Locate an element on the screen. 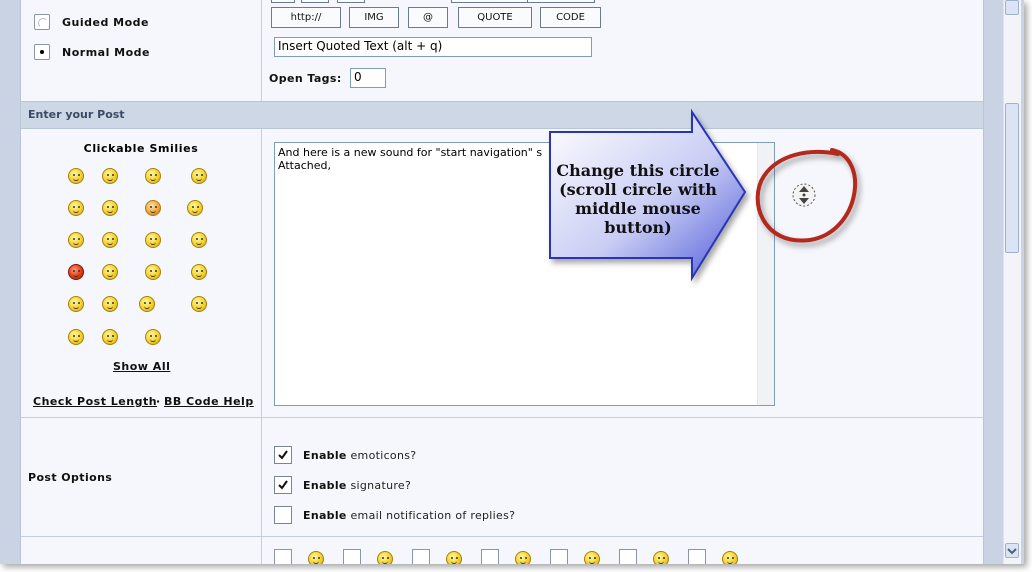 This screenshot has height=572, width=1032. annotation-overlay is located at coordinates (703, 195).